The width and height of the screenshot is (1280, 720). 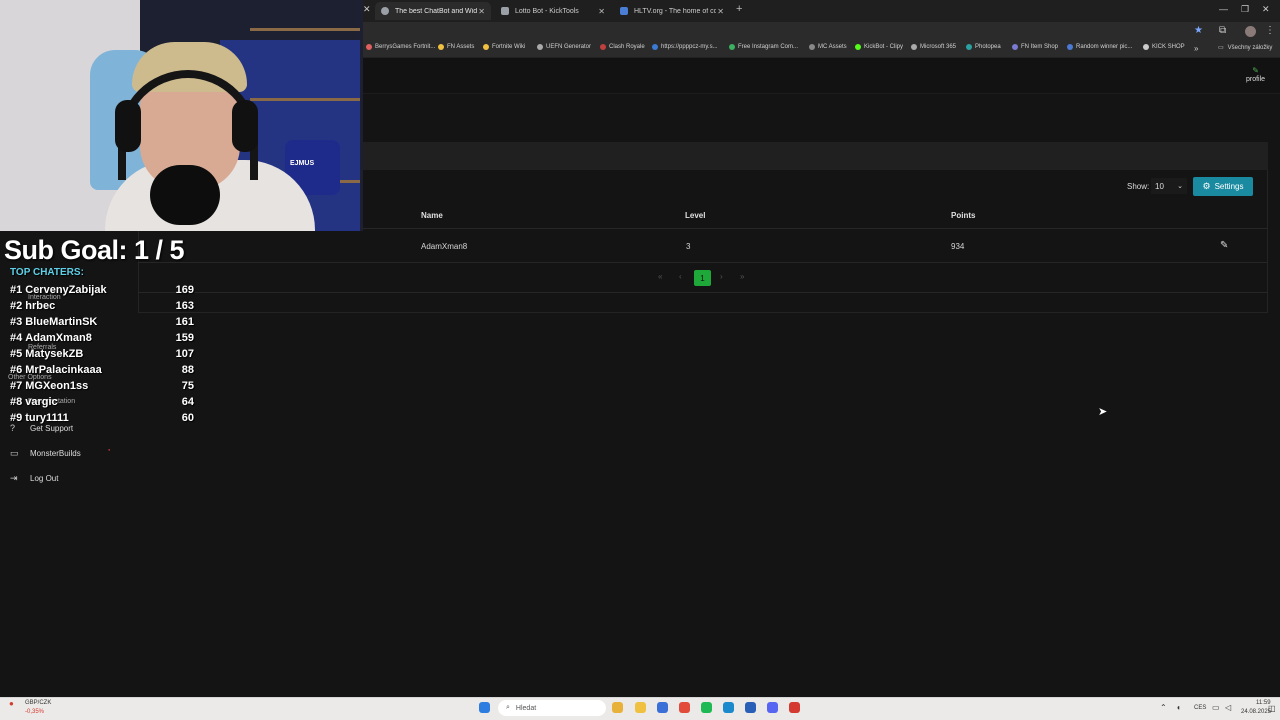 What do you see at coordinates (1223, 9) in the screenshot?
I see `minimize-icon: —` at bounding box center [1223, 9].